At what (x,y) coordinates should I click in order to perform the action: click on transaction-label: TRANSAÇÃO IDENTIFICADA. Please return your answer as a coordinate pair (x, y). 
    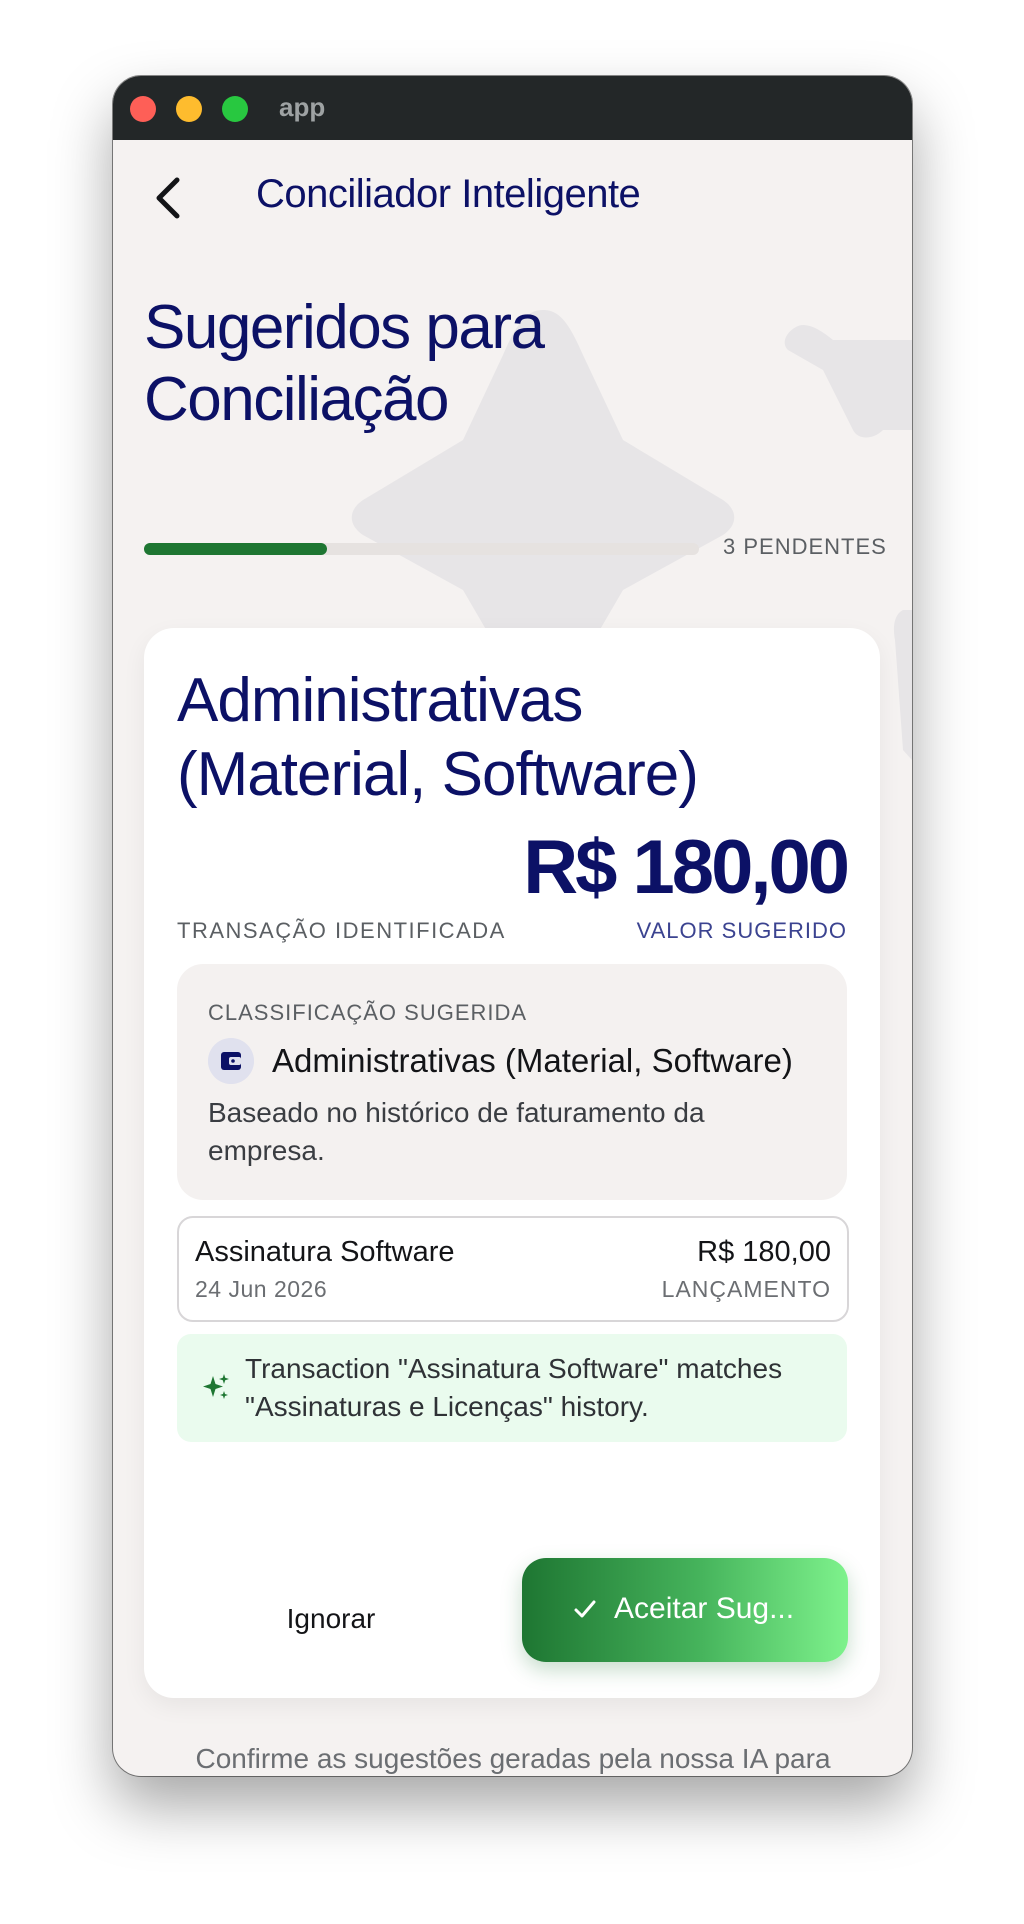
    Looking at the image, I should click on (341, 930).